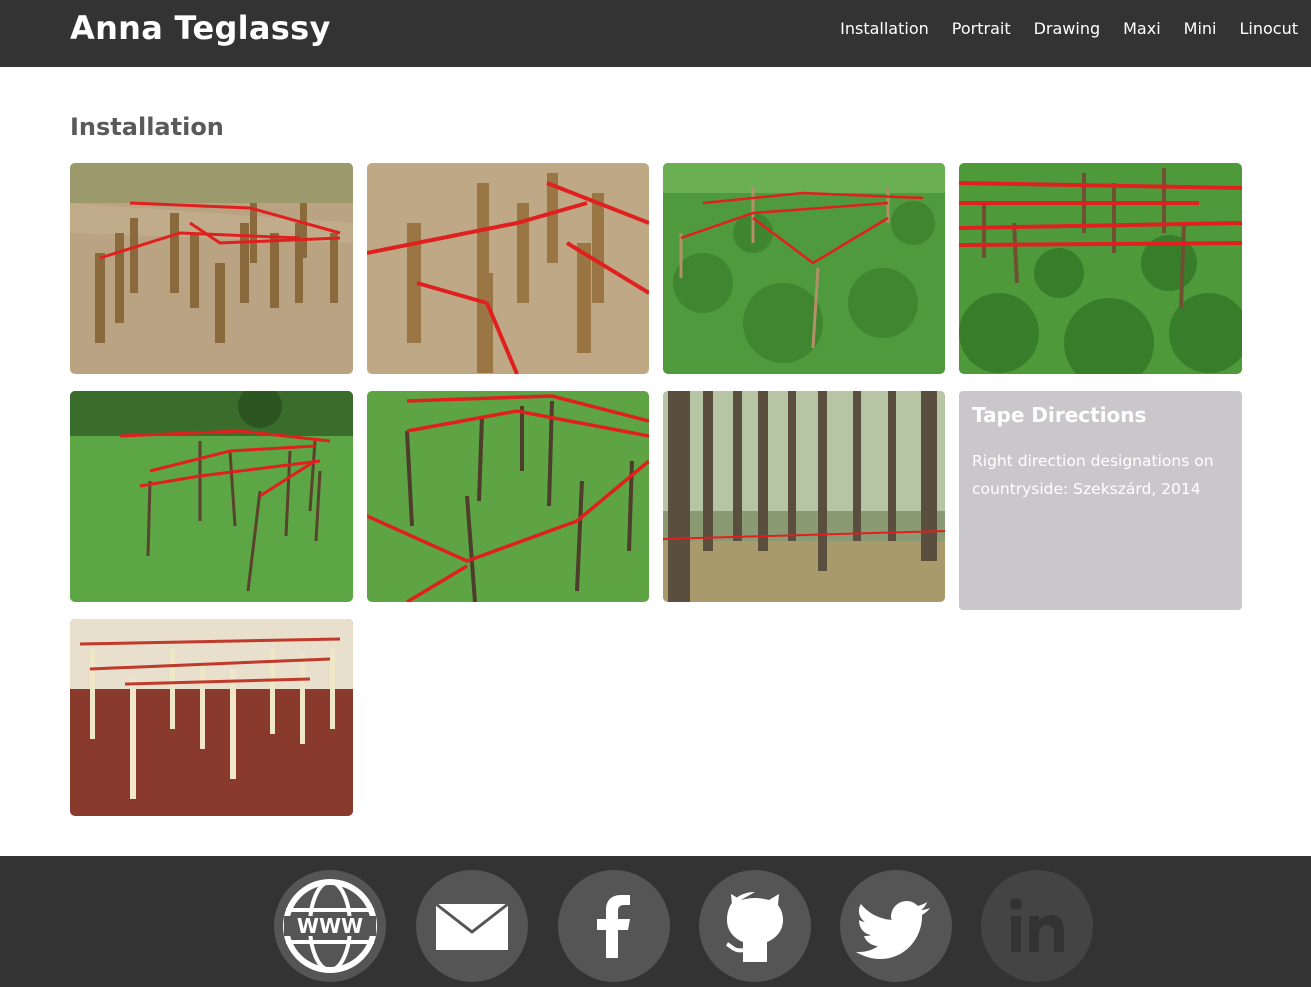 The height and width of the screenshot is (987, 1311). What do you see at coordinates (147, 127) in the screenshot?
I see `section-title: Installation` at bounding box center [147, 127].